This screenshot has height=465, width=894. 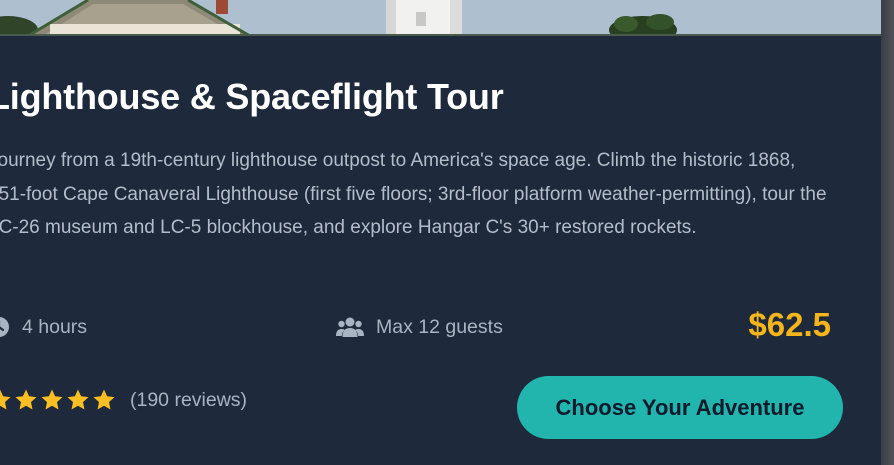 I want to click on tour-capacity: Max 12 guests, so click(x=419, y=327).